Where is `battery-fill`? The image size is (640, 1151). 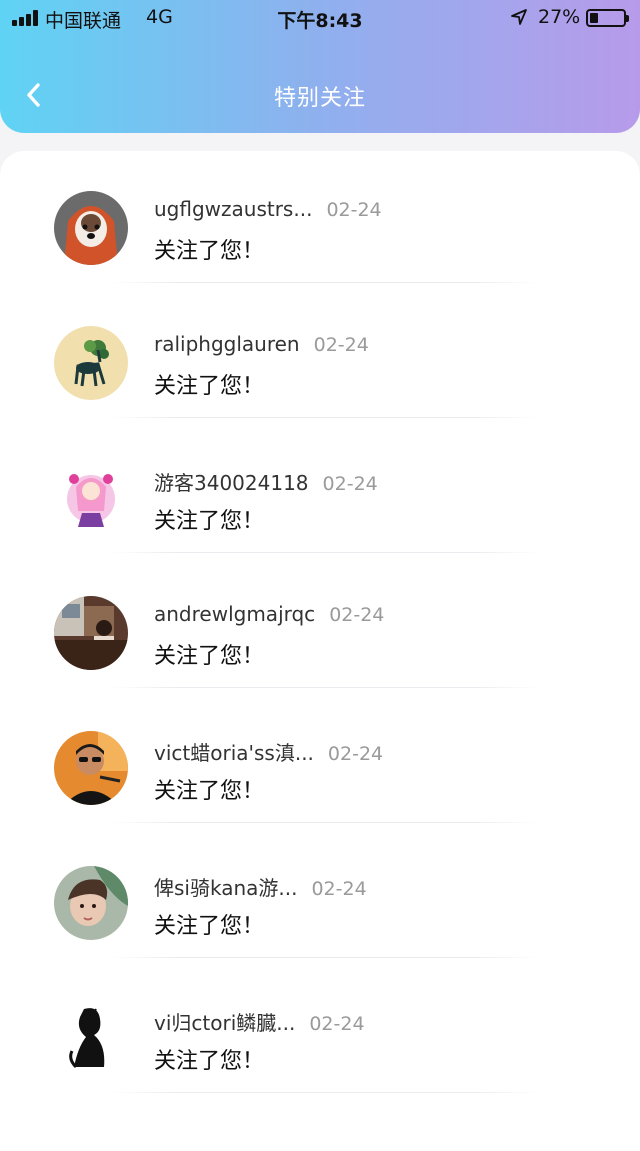
battery-fill is located at coordinates (594, 18).